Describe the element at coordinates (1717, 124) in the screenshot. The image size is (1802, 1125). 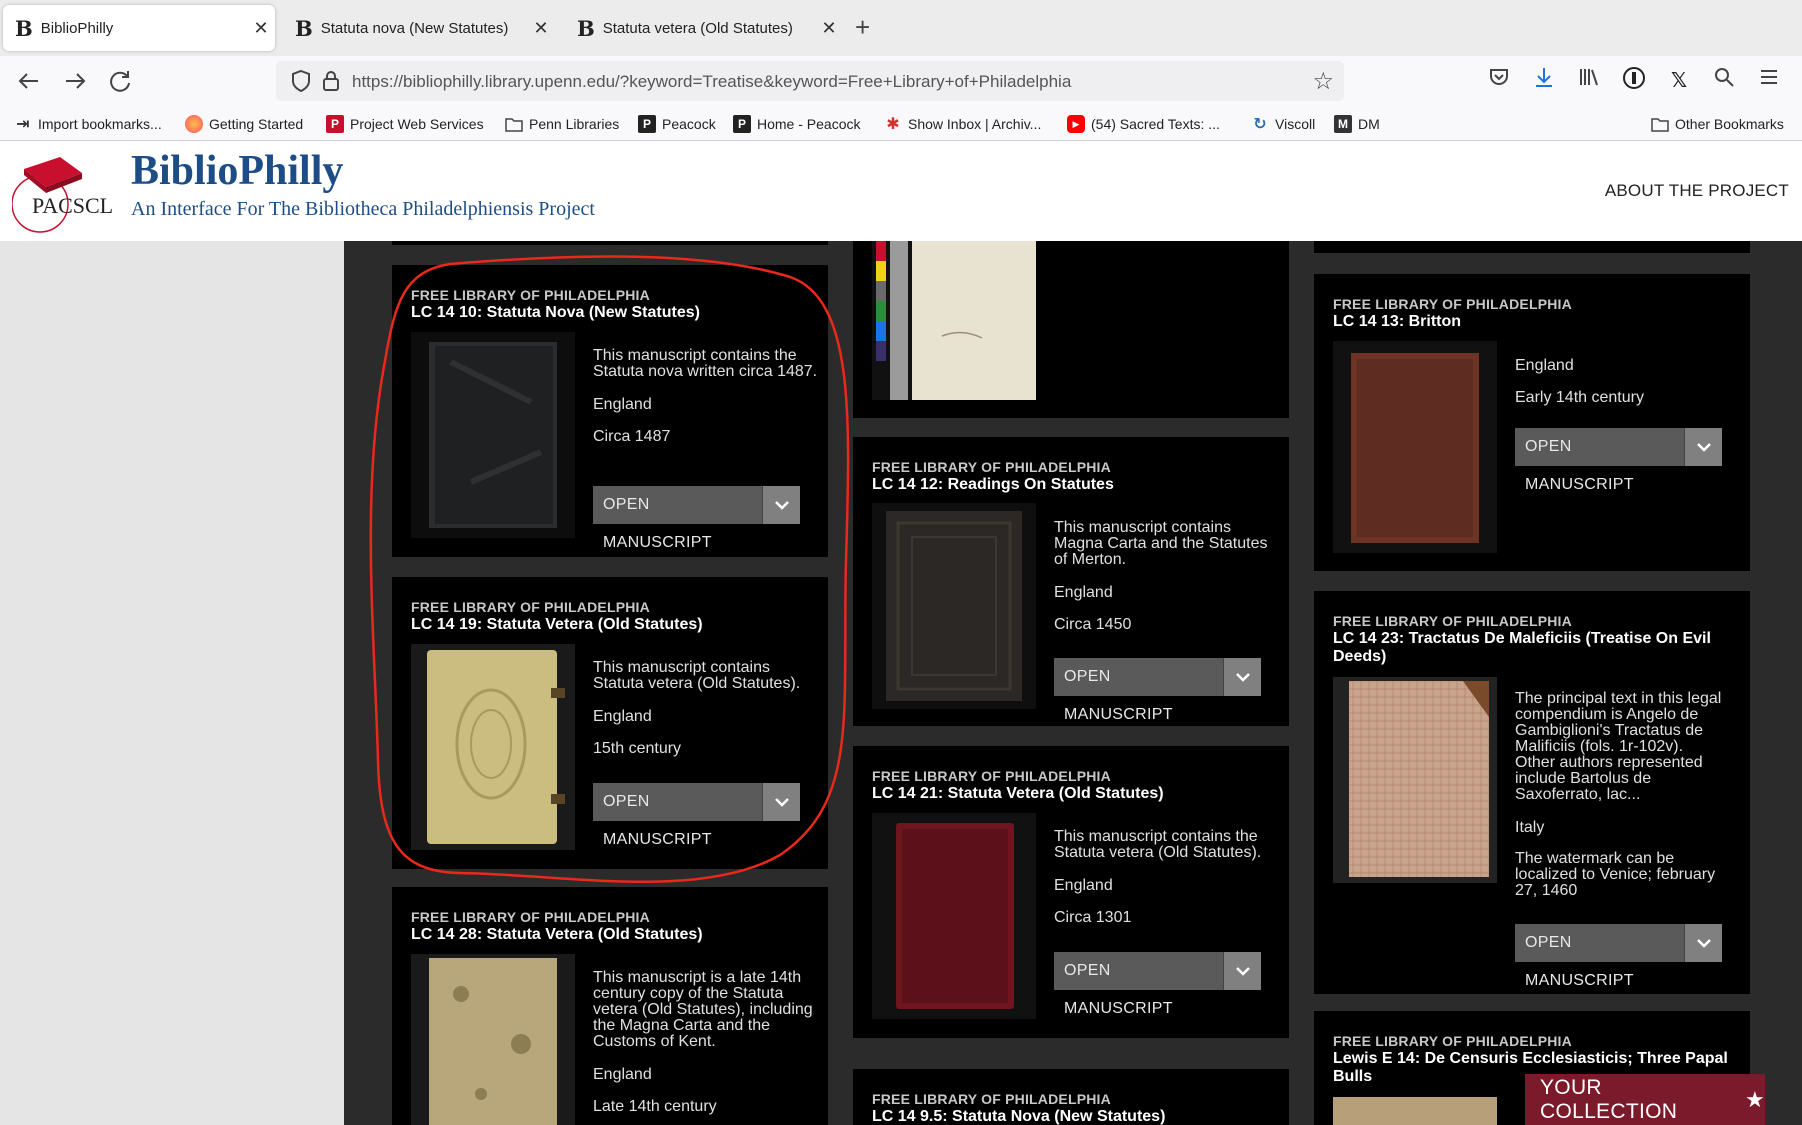
I see `bookmark-other: Other Bookmarks` at that location.